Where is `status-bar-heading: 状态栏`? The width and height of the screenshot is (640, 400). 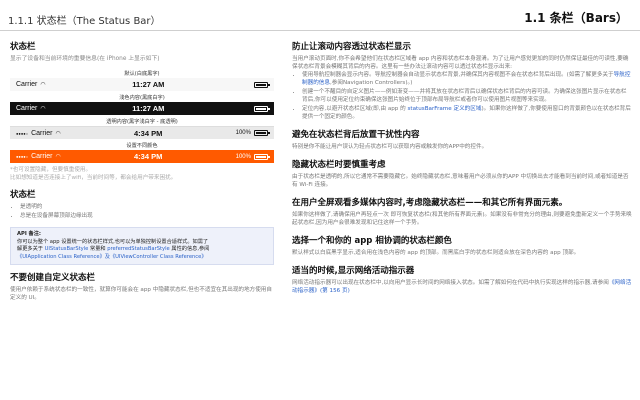
status-bar-heading: 状态栏 is located at coordinates (23, 47).